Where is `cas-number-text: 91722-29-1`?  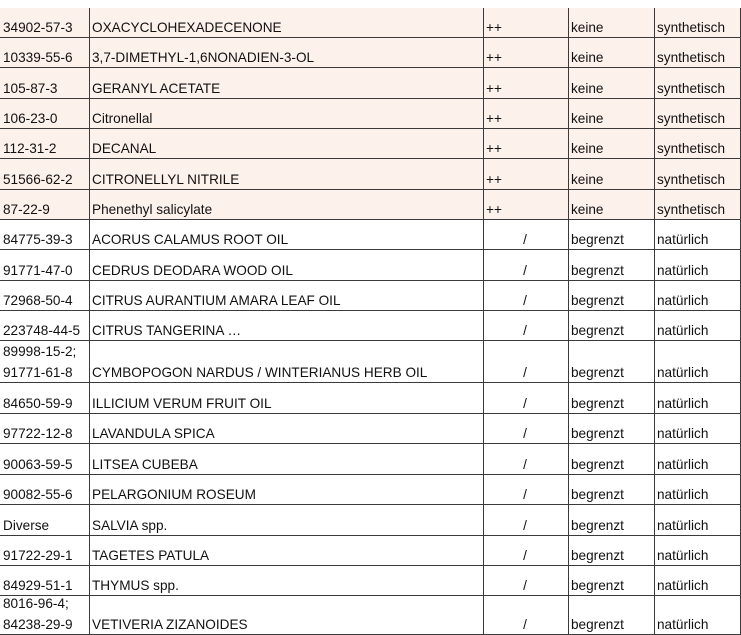 cas-number-text: 91722-29-1 is located at coordinates (38, 555).